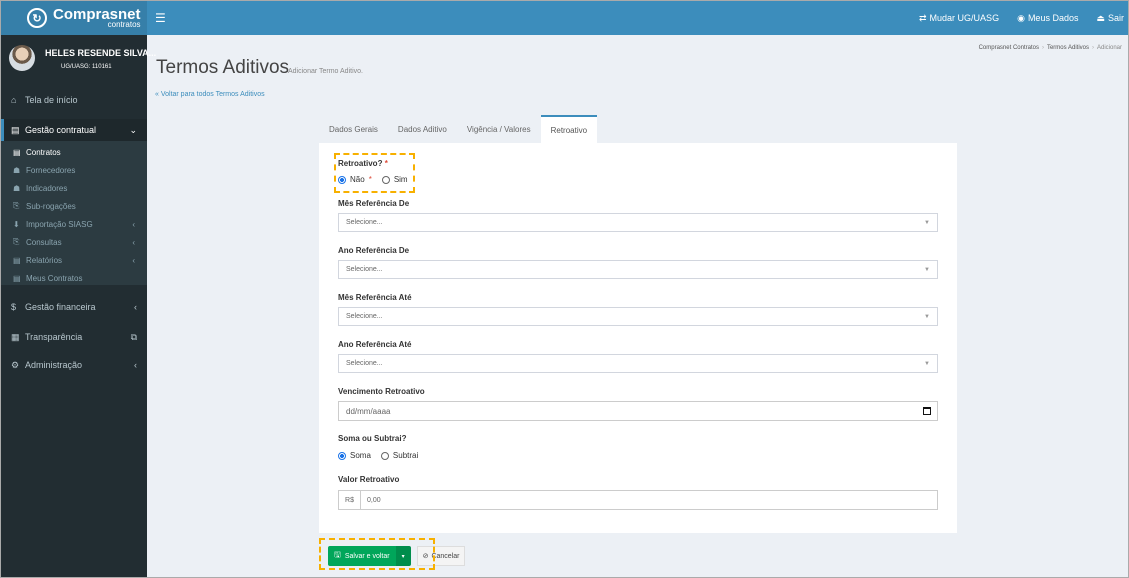  I want to click on submenu-item-fornecedores: ☗ Fornecedores, so click(74, 170).